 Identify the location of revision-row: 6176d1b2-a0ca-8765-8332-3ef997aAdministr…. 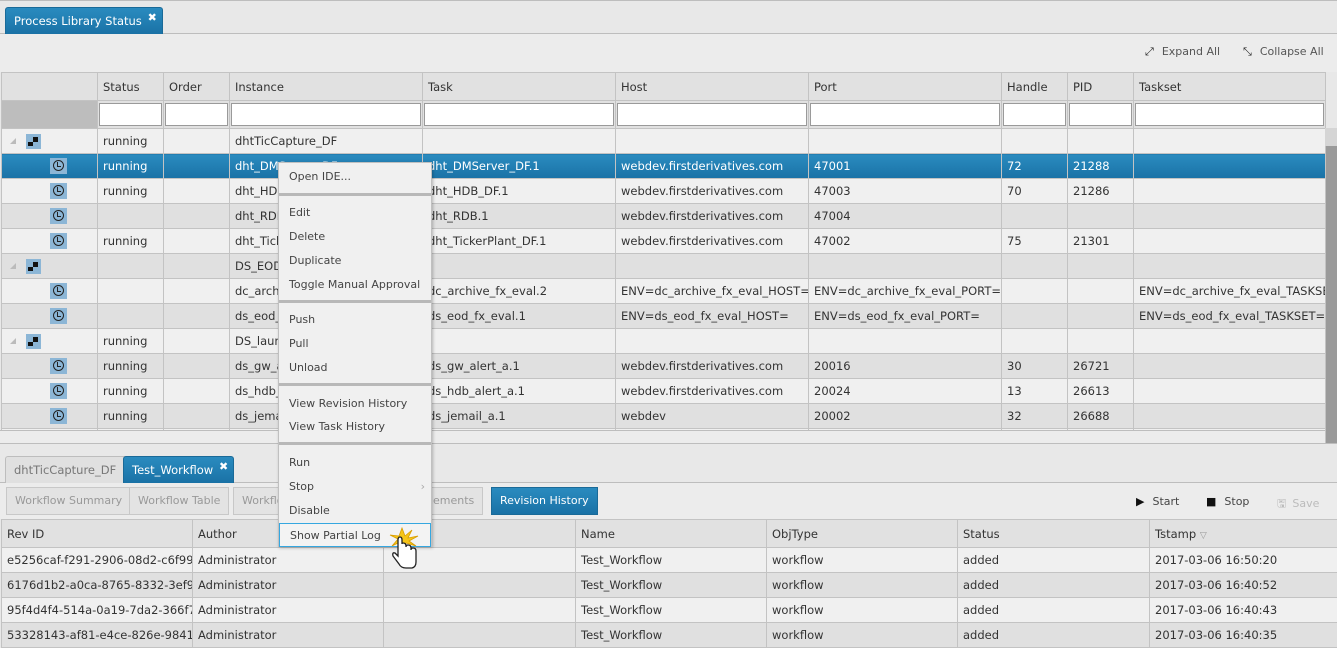
(669, 585).